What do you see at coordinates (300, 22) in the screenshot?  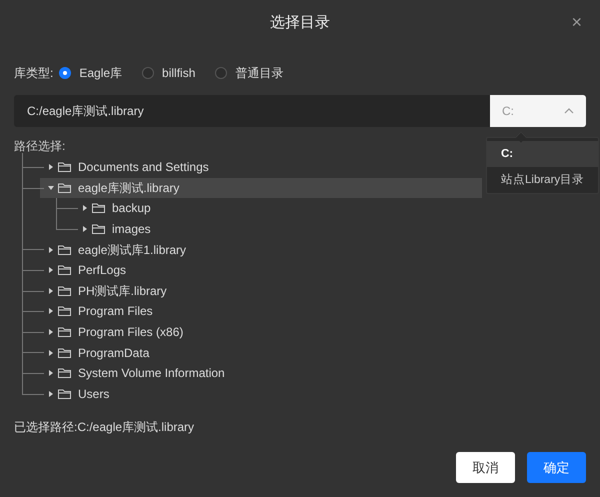 I see `dialog-title: 选择目录` at bounding box center [300, 22].